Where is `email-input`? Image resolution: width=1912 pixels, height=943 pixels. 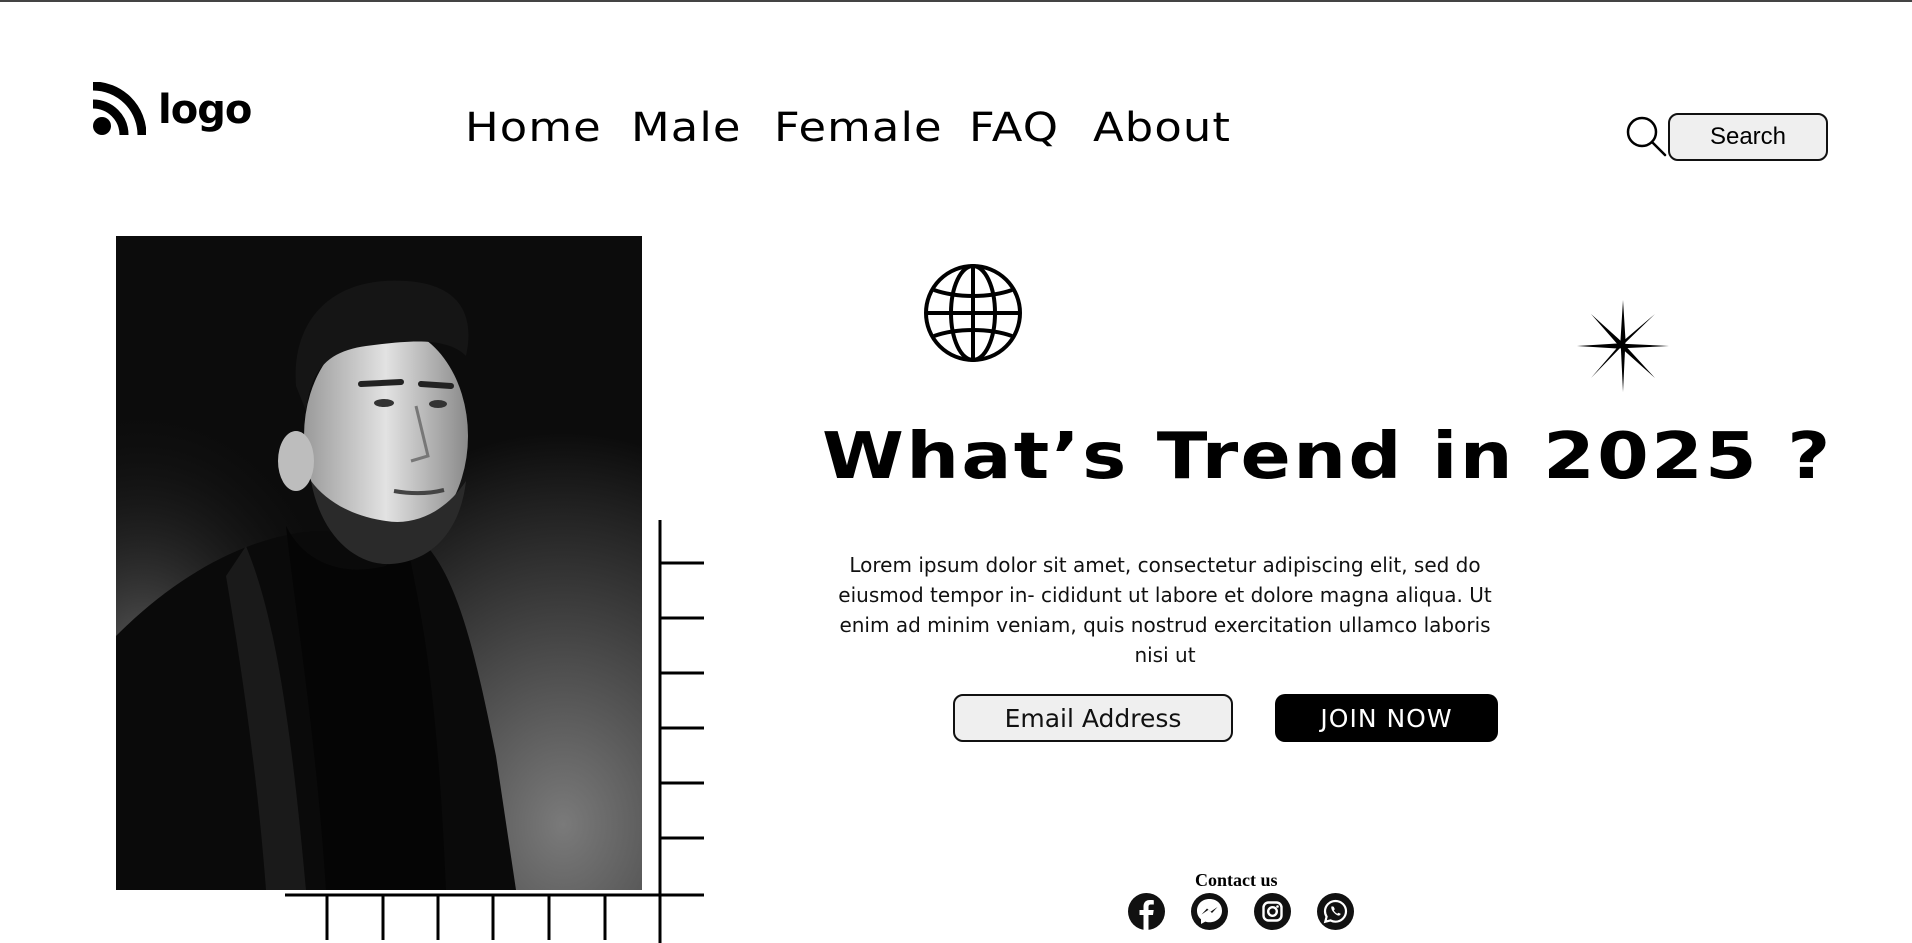 email-input is located at coordinates (1093, 718).